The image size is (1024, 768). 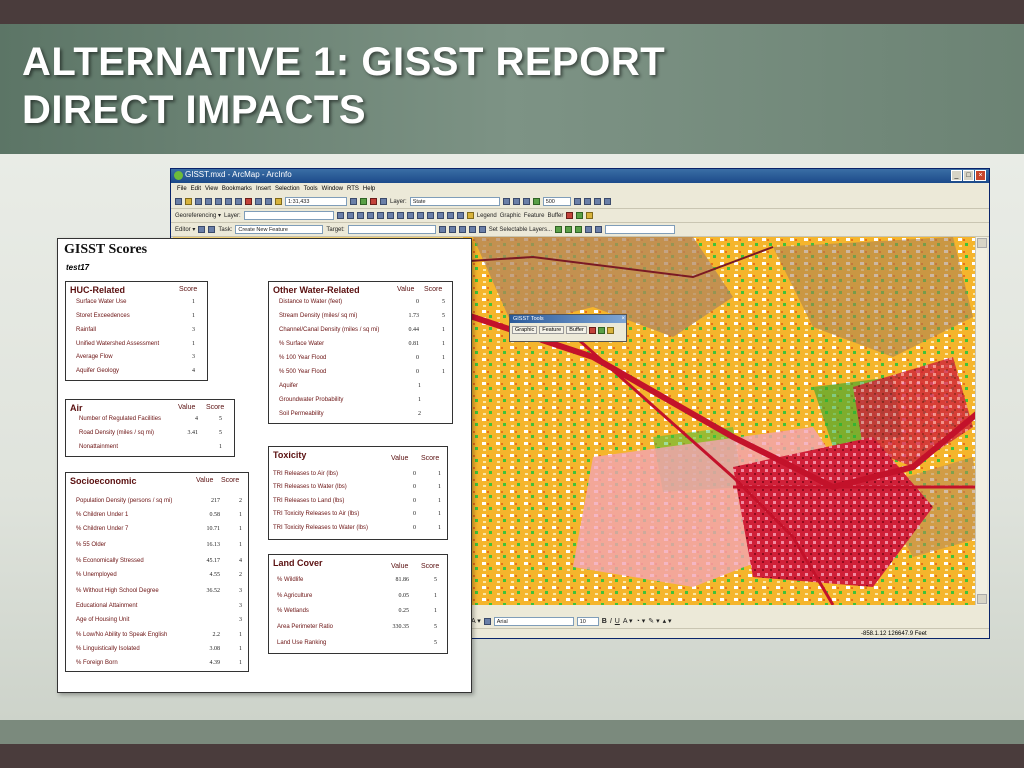 What do you see at coordinates (510, 216) in the screenshot?
I see `toolbar-graphic: Graphic` at bounding box center [510, 216].